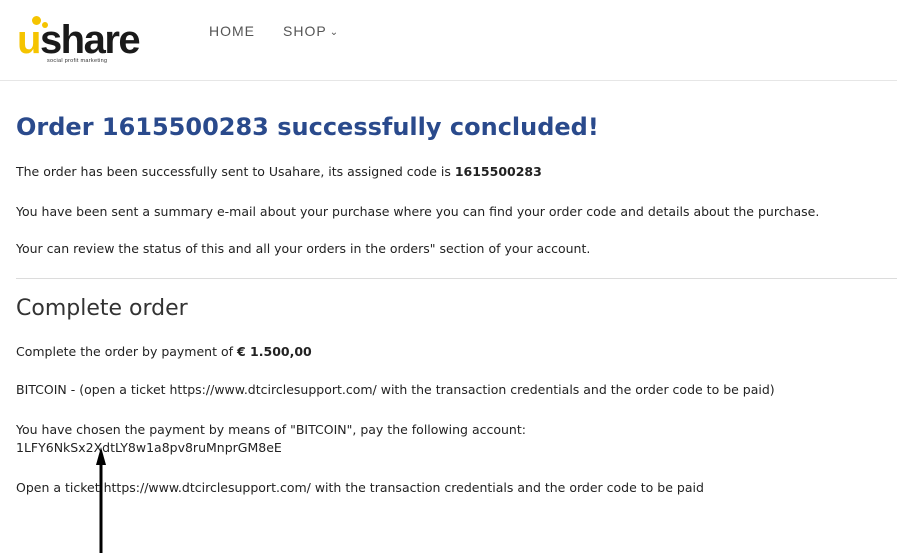  I want to click on nav-home: HOME, so click(232, 31).